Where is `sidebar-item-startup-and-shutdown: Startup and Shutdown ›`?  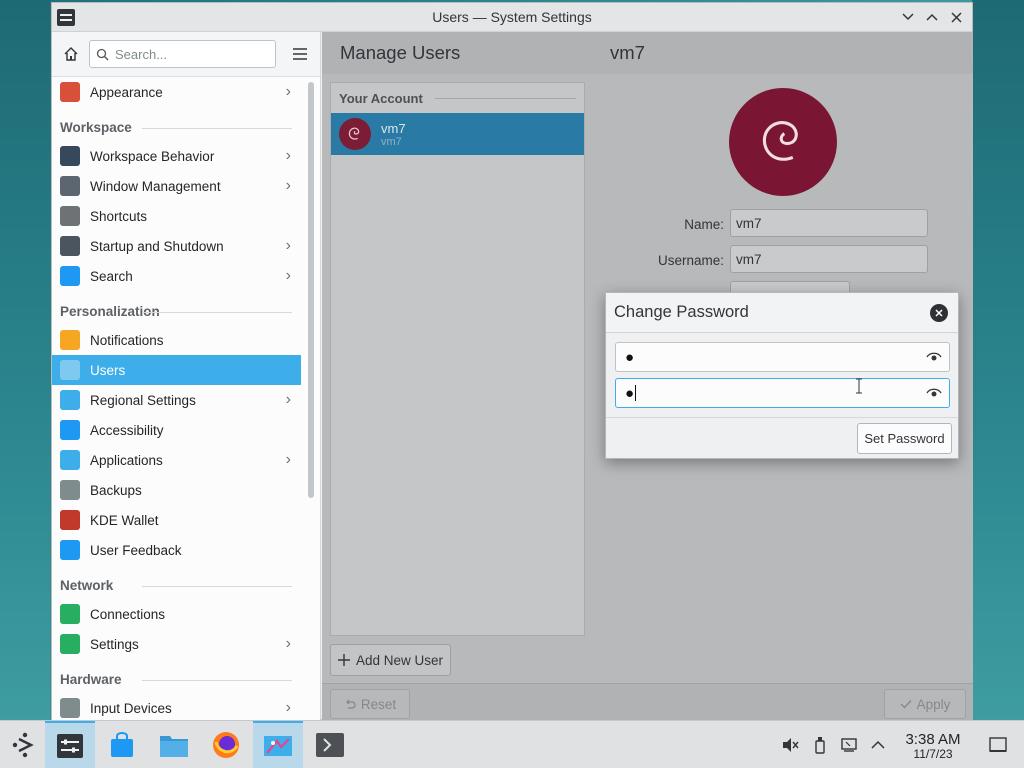 sidebar-item-startup-and-shutdown: Startup and Shutdown › is located at coordinates (176, 246).